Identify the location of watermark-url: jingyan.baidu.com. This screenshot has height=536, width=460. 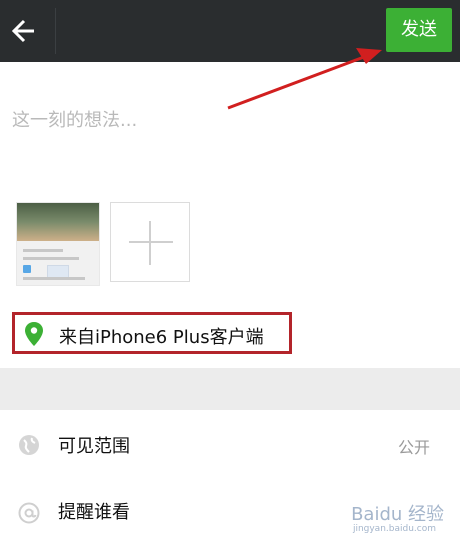
(394, 529).